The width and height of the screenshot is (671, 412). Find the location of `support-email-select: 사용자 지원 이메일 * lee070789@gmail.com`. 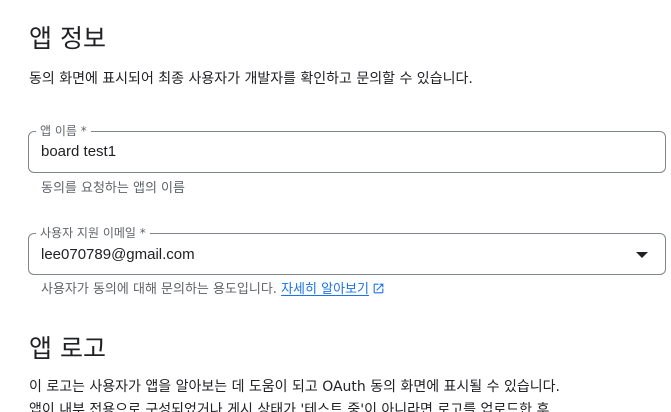

support-email-select: 사용자 지원 이메일 * lee070789@gmail.com is located at coordinates (347, 250).